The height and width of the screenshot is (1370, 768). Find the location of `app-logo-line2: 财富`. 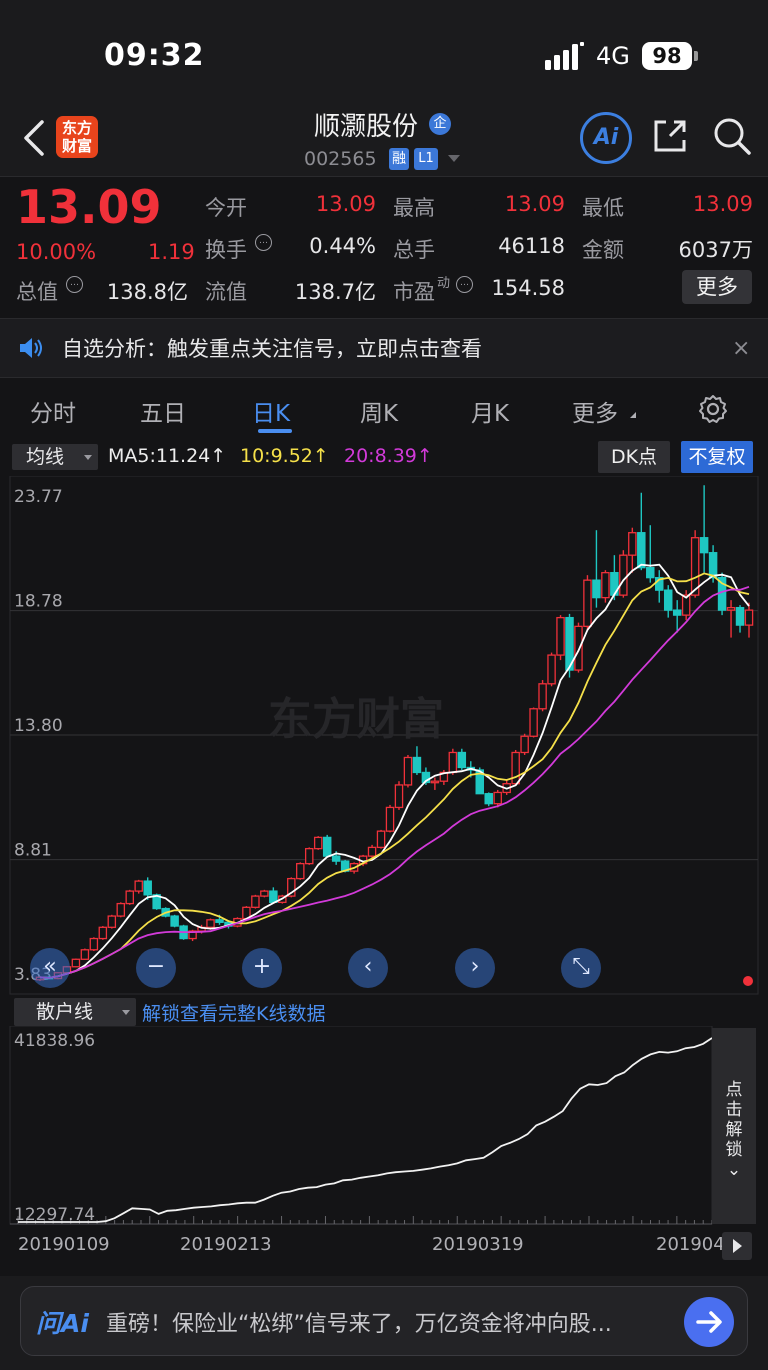

app-logo-line2: 财富 is located at coordinates (76, 146).